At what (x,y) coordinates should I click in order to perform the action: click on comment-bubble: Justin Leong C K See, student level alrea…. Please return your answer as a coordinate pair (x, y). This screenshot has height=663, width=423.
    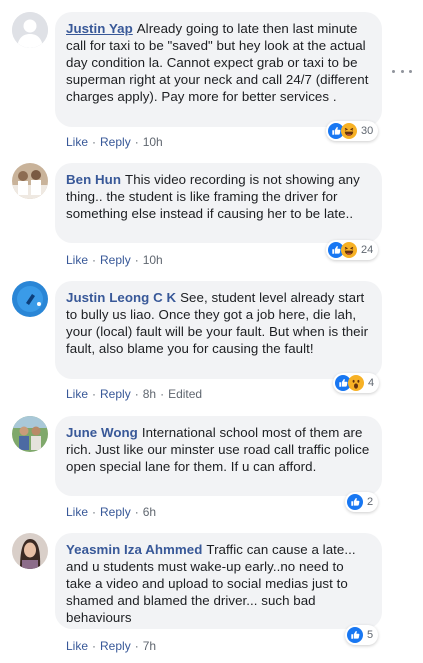
    Looking at the image, I should click on (218, 330).